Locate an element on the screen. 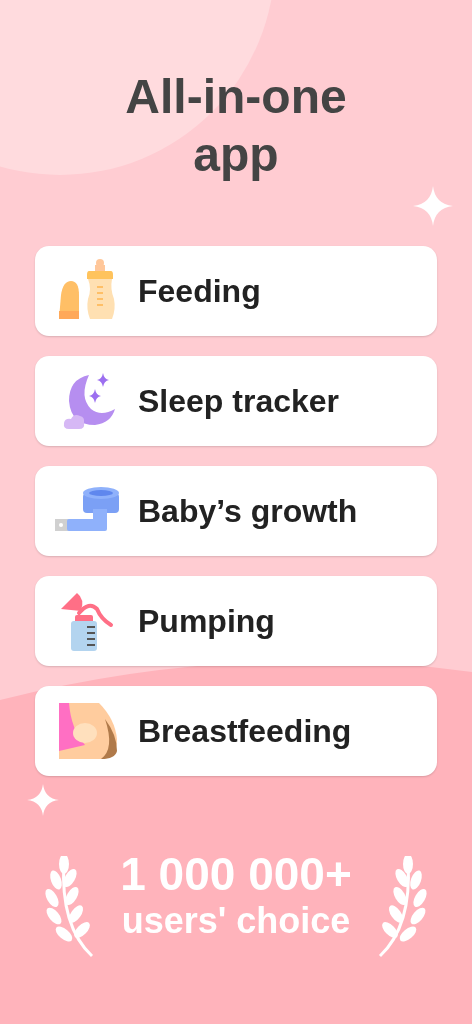 The width and height of the screenshot is (472, 1024). headline: All-in-one app is located at coordinates (236, 126).